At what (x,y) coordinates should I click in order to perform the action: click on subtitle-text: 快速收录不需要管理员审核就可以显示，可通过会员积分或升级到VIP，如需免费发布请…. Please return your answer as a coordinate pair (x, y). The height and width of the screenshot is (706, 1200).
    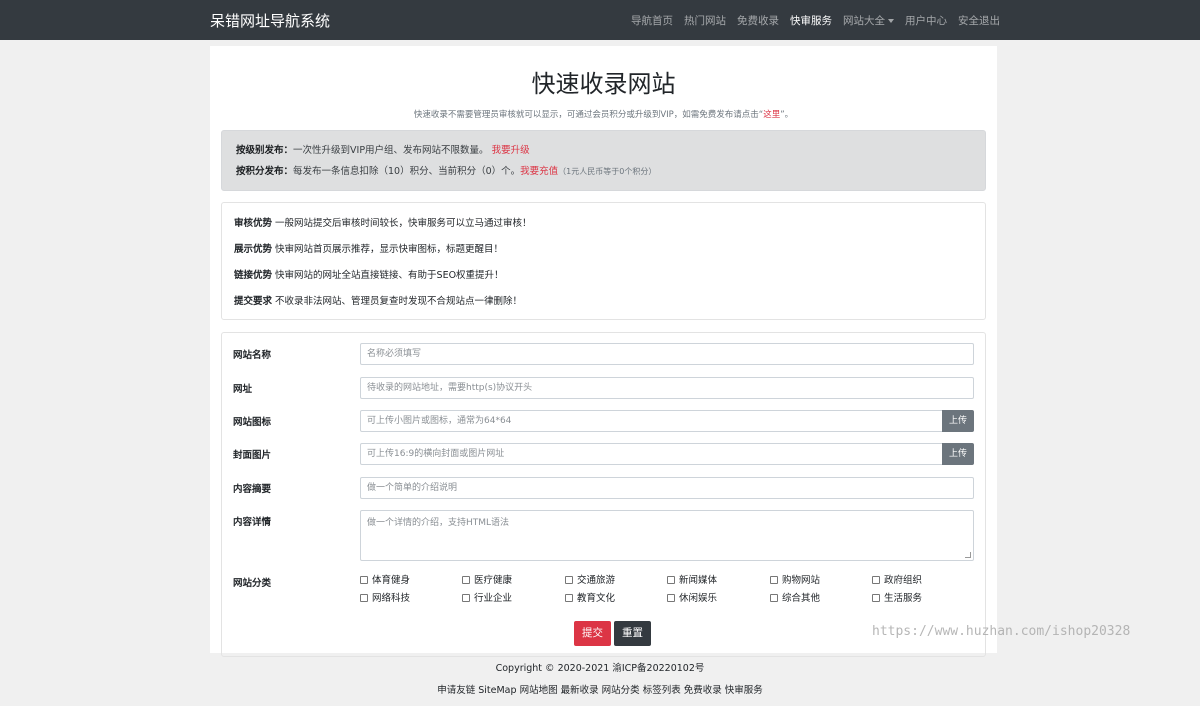
    Looking at the image, I should click on (588, 115).